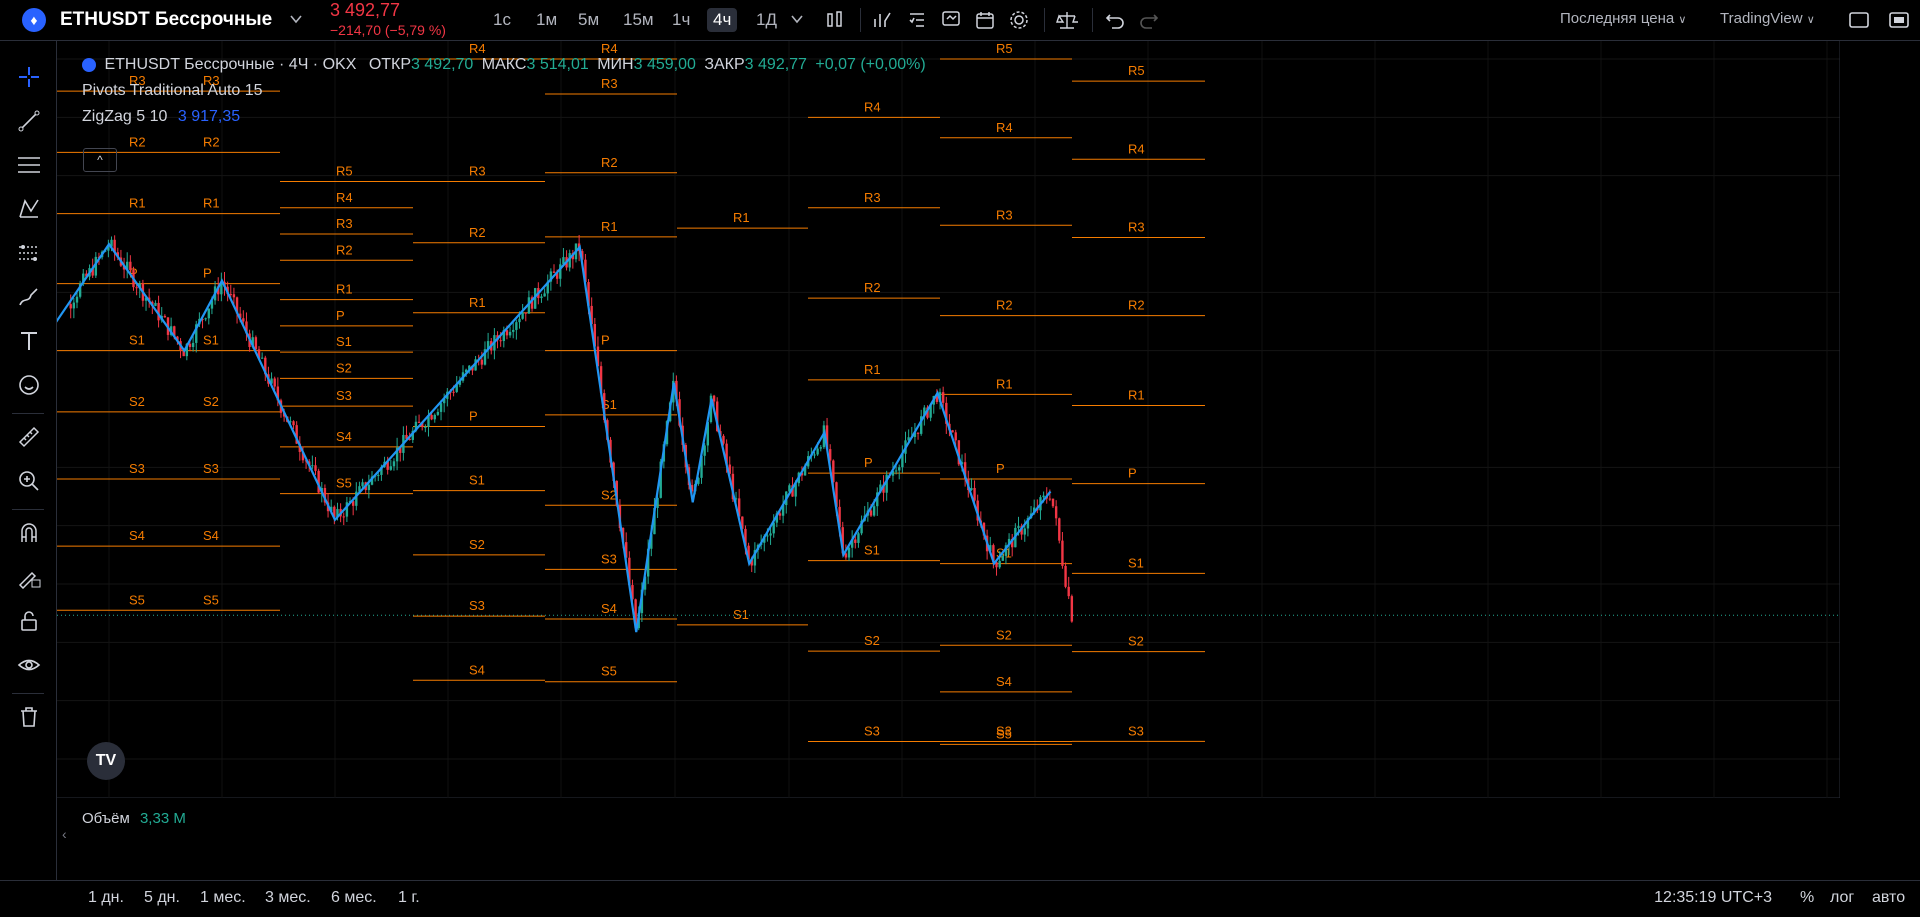  Describe the element at coordinates (29, 665) in the screenshot. I see `eye-icon` at that location.